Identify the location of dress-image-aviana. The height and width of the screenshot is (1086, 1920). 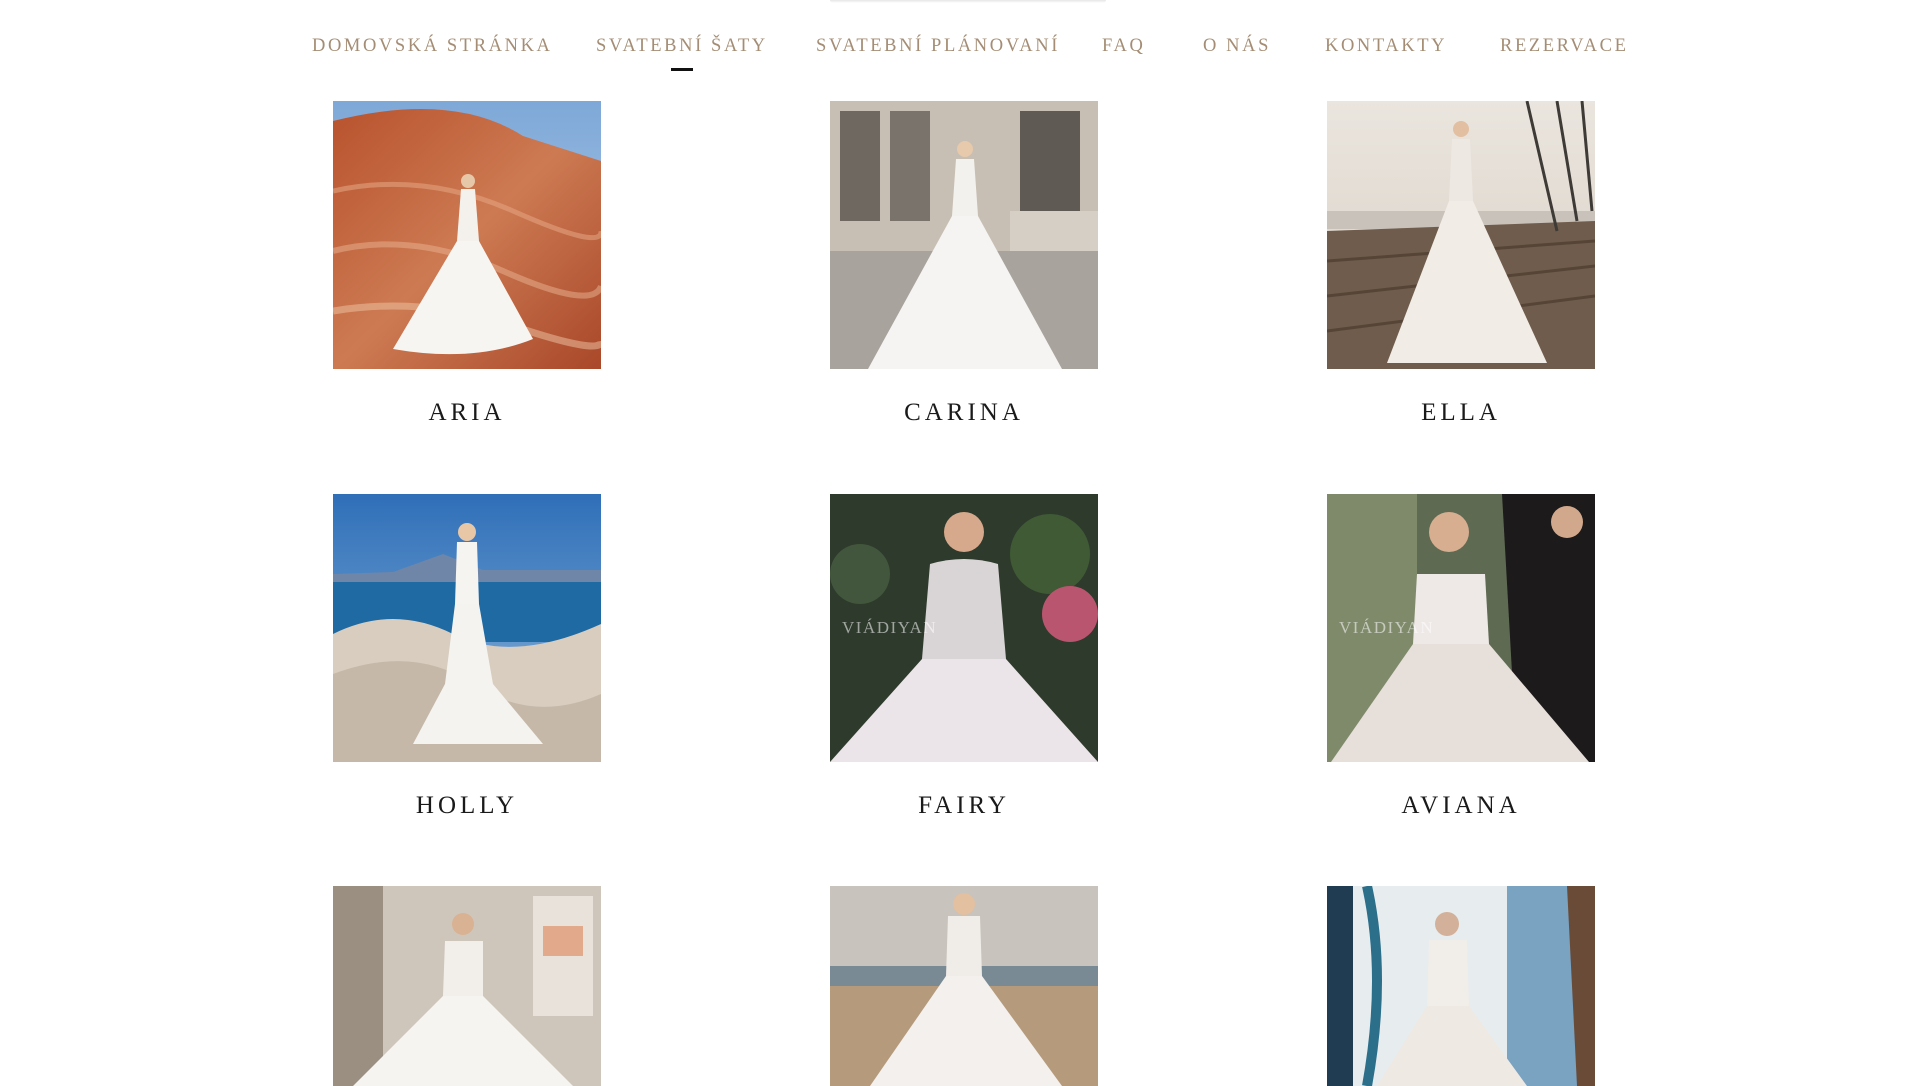
(1461, 628).